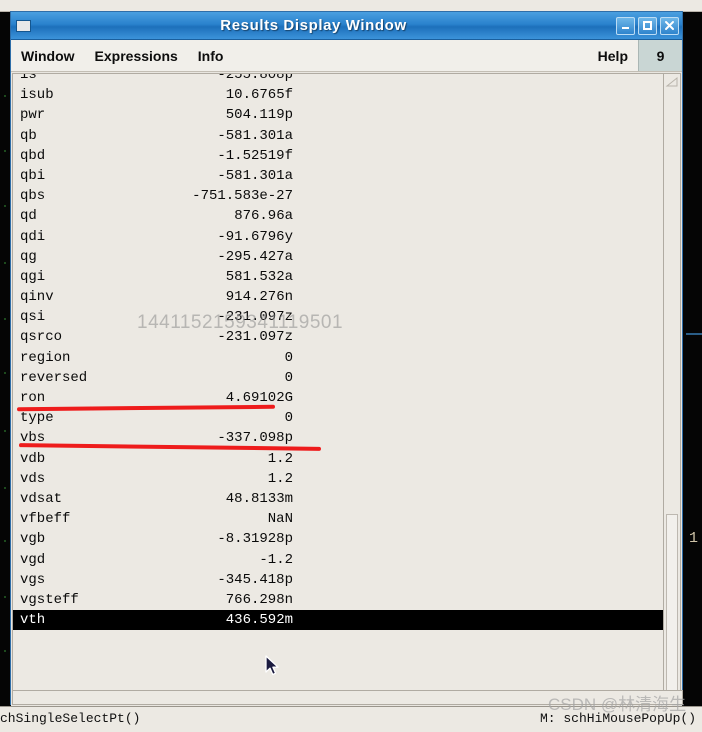  What do you see at coordinates (338, 600) in the screenshot?
I see `result-row: vgsteff 766.298n` at bounding box center [338, 600].